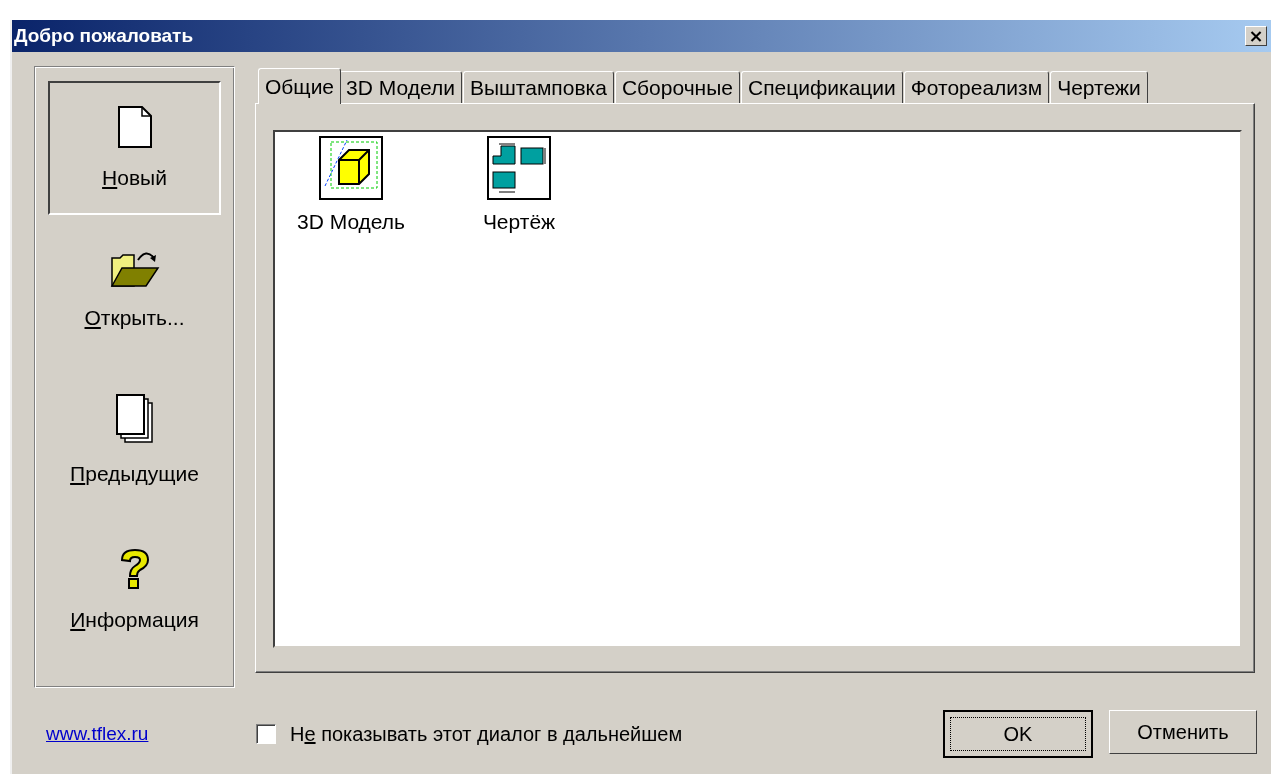 This screenshot has width=1271, height=774. I want to click on window-title: Добро пожаловать, so click(104, 36).